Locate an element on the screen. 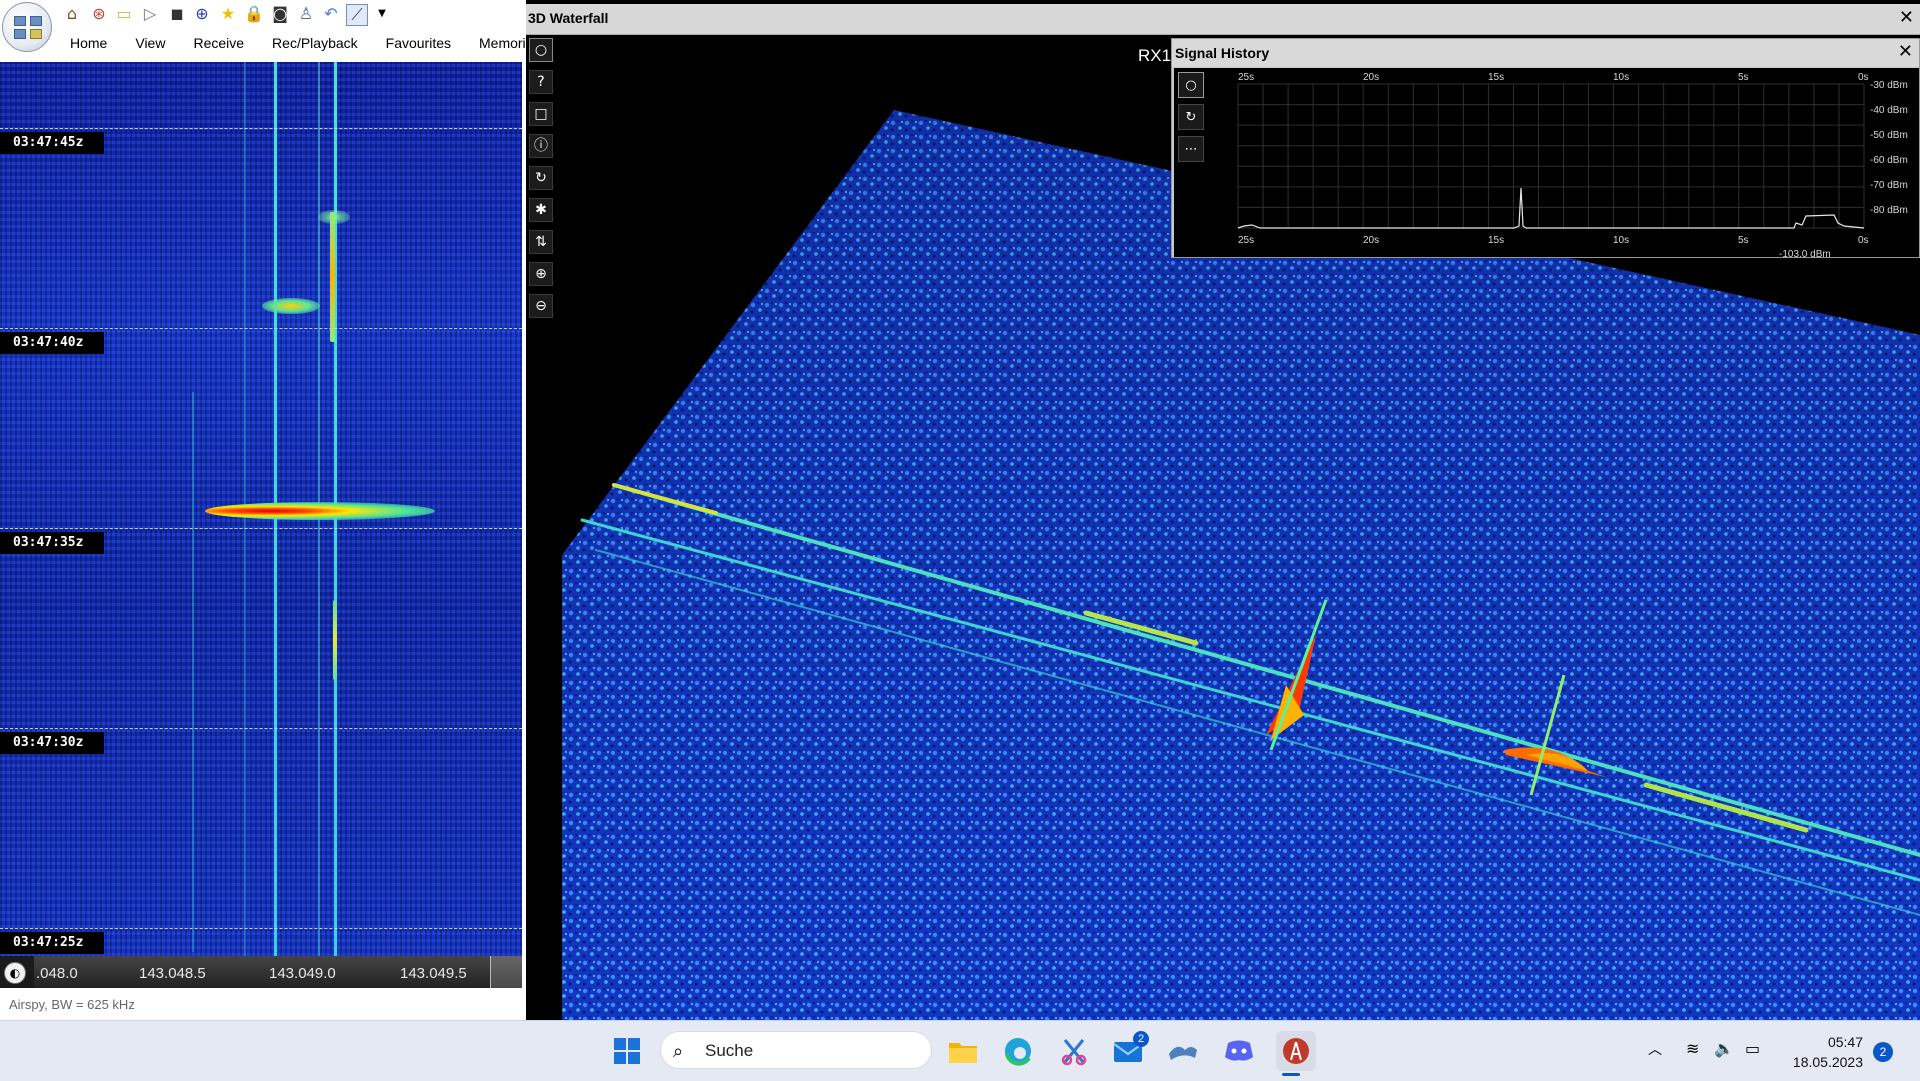 This screenshot has width=1920, height=1081. tuning-control-icon: ◐ is located at coordinates (15, 973).